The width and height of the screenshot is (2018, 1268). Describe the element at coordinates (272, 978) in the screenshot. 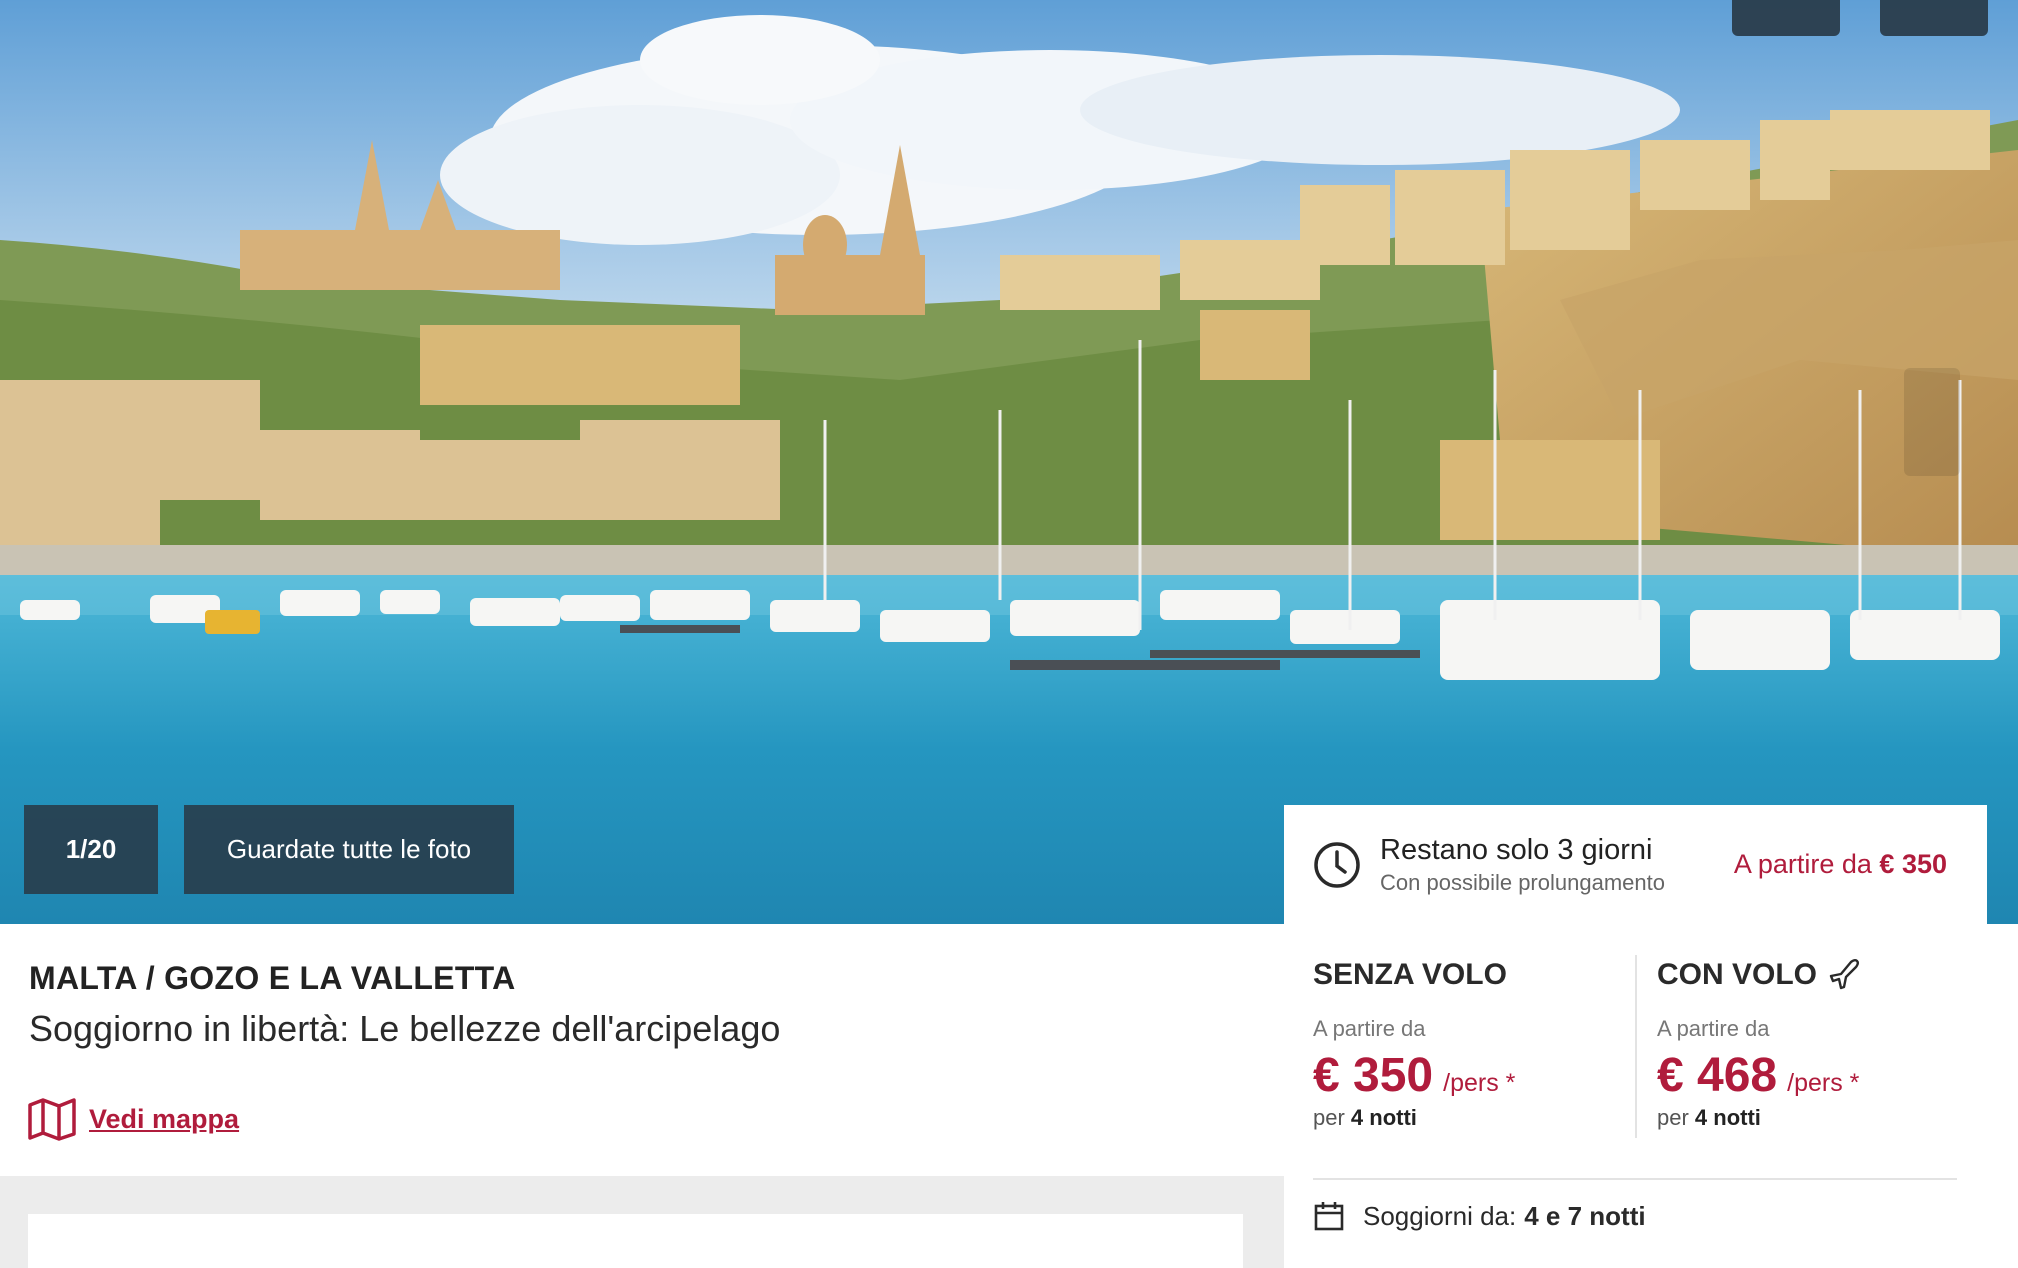

I see `destination-title: MALTA / GOZO E LA VALLETTA` at that location.